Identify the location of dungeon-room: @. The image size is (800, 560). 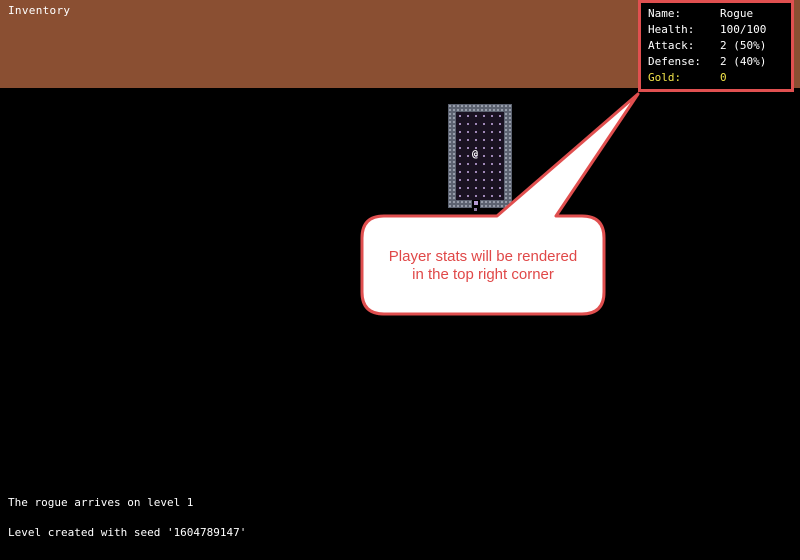
(480, 156).